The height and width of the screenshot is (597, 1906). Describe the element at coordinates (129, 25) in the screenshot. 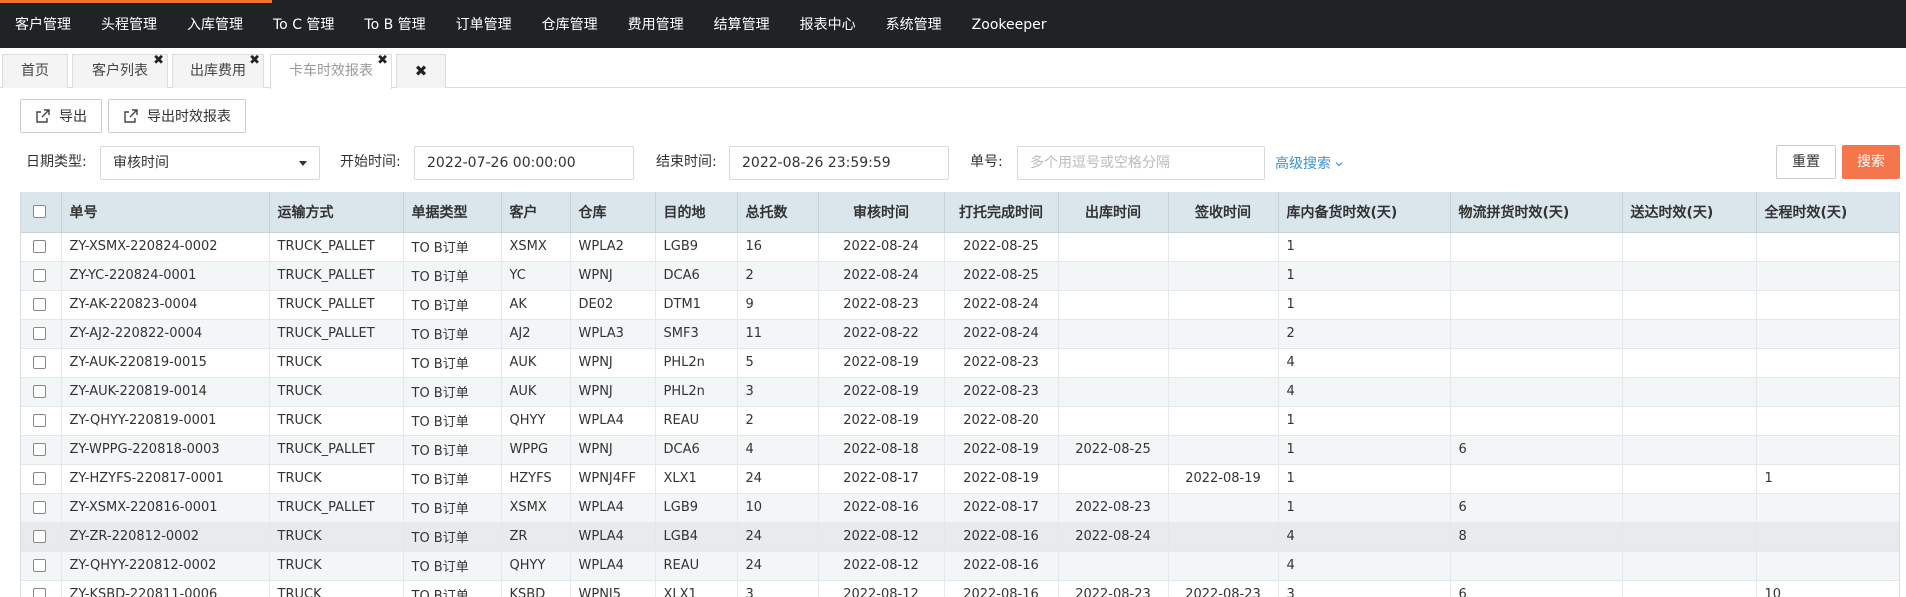

I see `nav-first-leg: 头程管理` at that location.